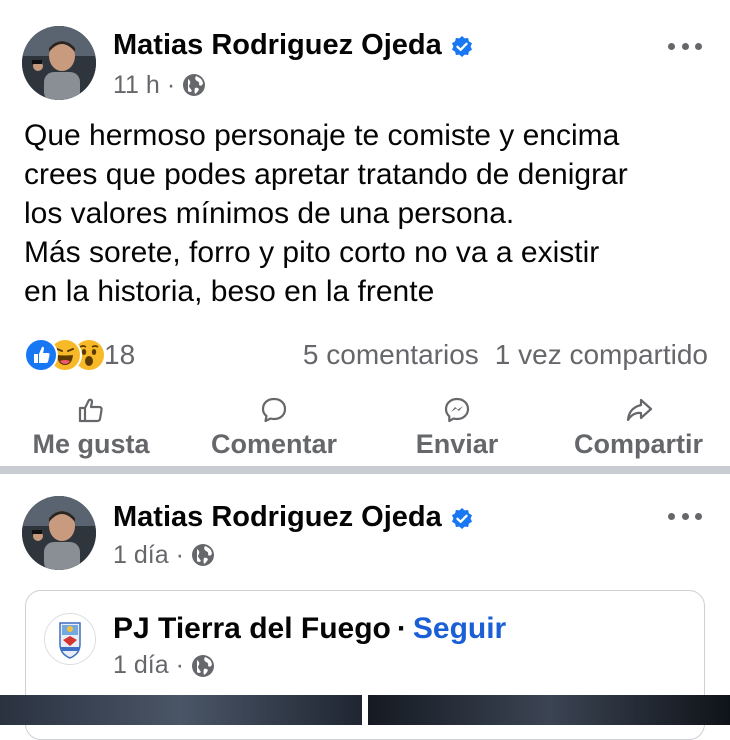  I want to click on post-meta: 11 h ·, so click(159, 85).